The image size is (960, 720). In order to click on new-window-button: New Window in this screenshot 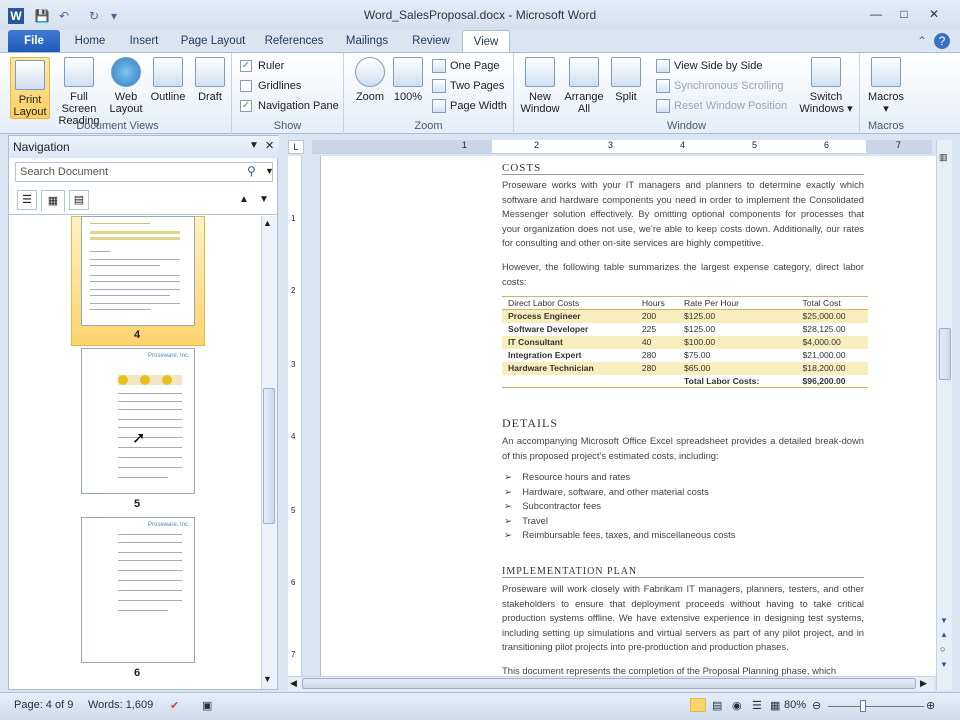, I will do `click(540, 86)`.